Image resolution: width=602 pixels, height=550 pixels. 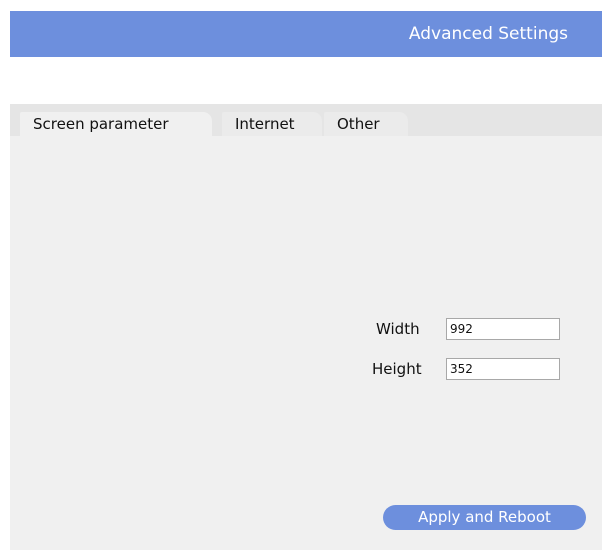 I want to click on tab-screen-parameter: Screen parameter, so click(x=116, y=124).